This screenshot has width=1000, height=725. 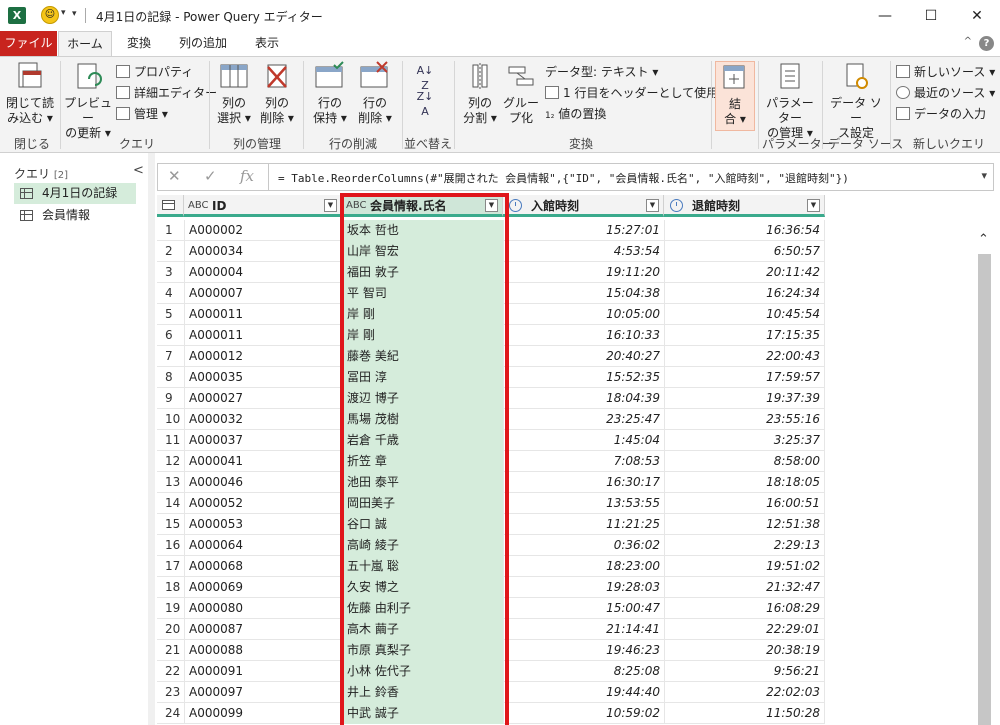 I want to click on table-cell: 冨田 淳, so click(x=422, y=377).